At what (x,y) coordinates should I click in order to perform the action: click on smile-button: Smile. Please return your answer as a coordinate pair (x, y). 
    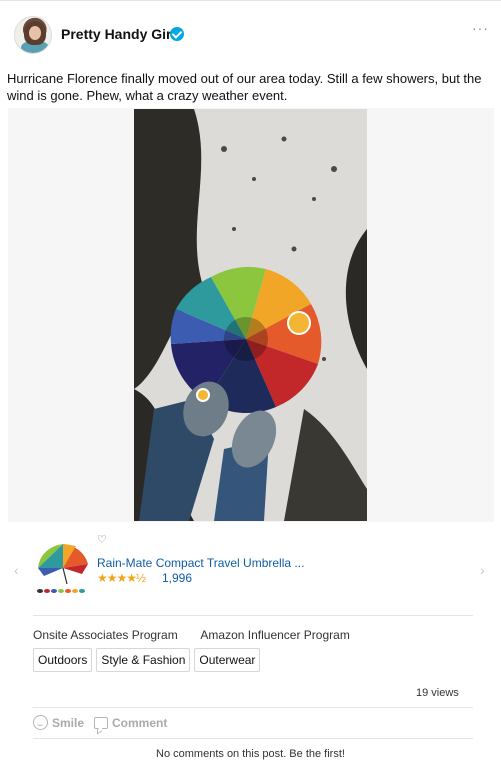
    Looking at the image, I should click on (58, 722).